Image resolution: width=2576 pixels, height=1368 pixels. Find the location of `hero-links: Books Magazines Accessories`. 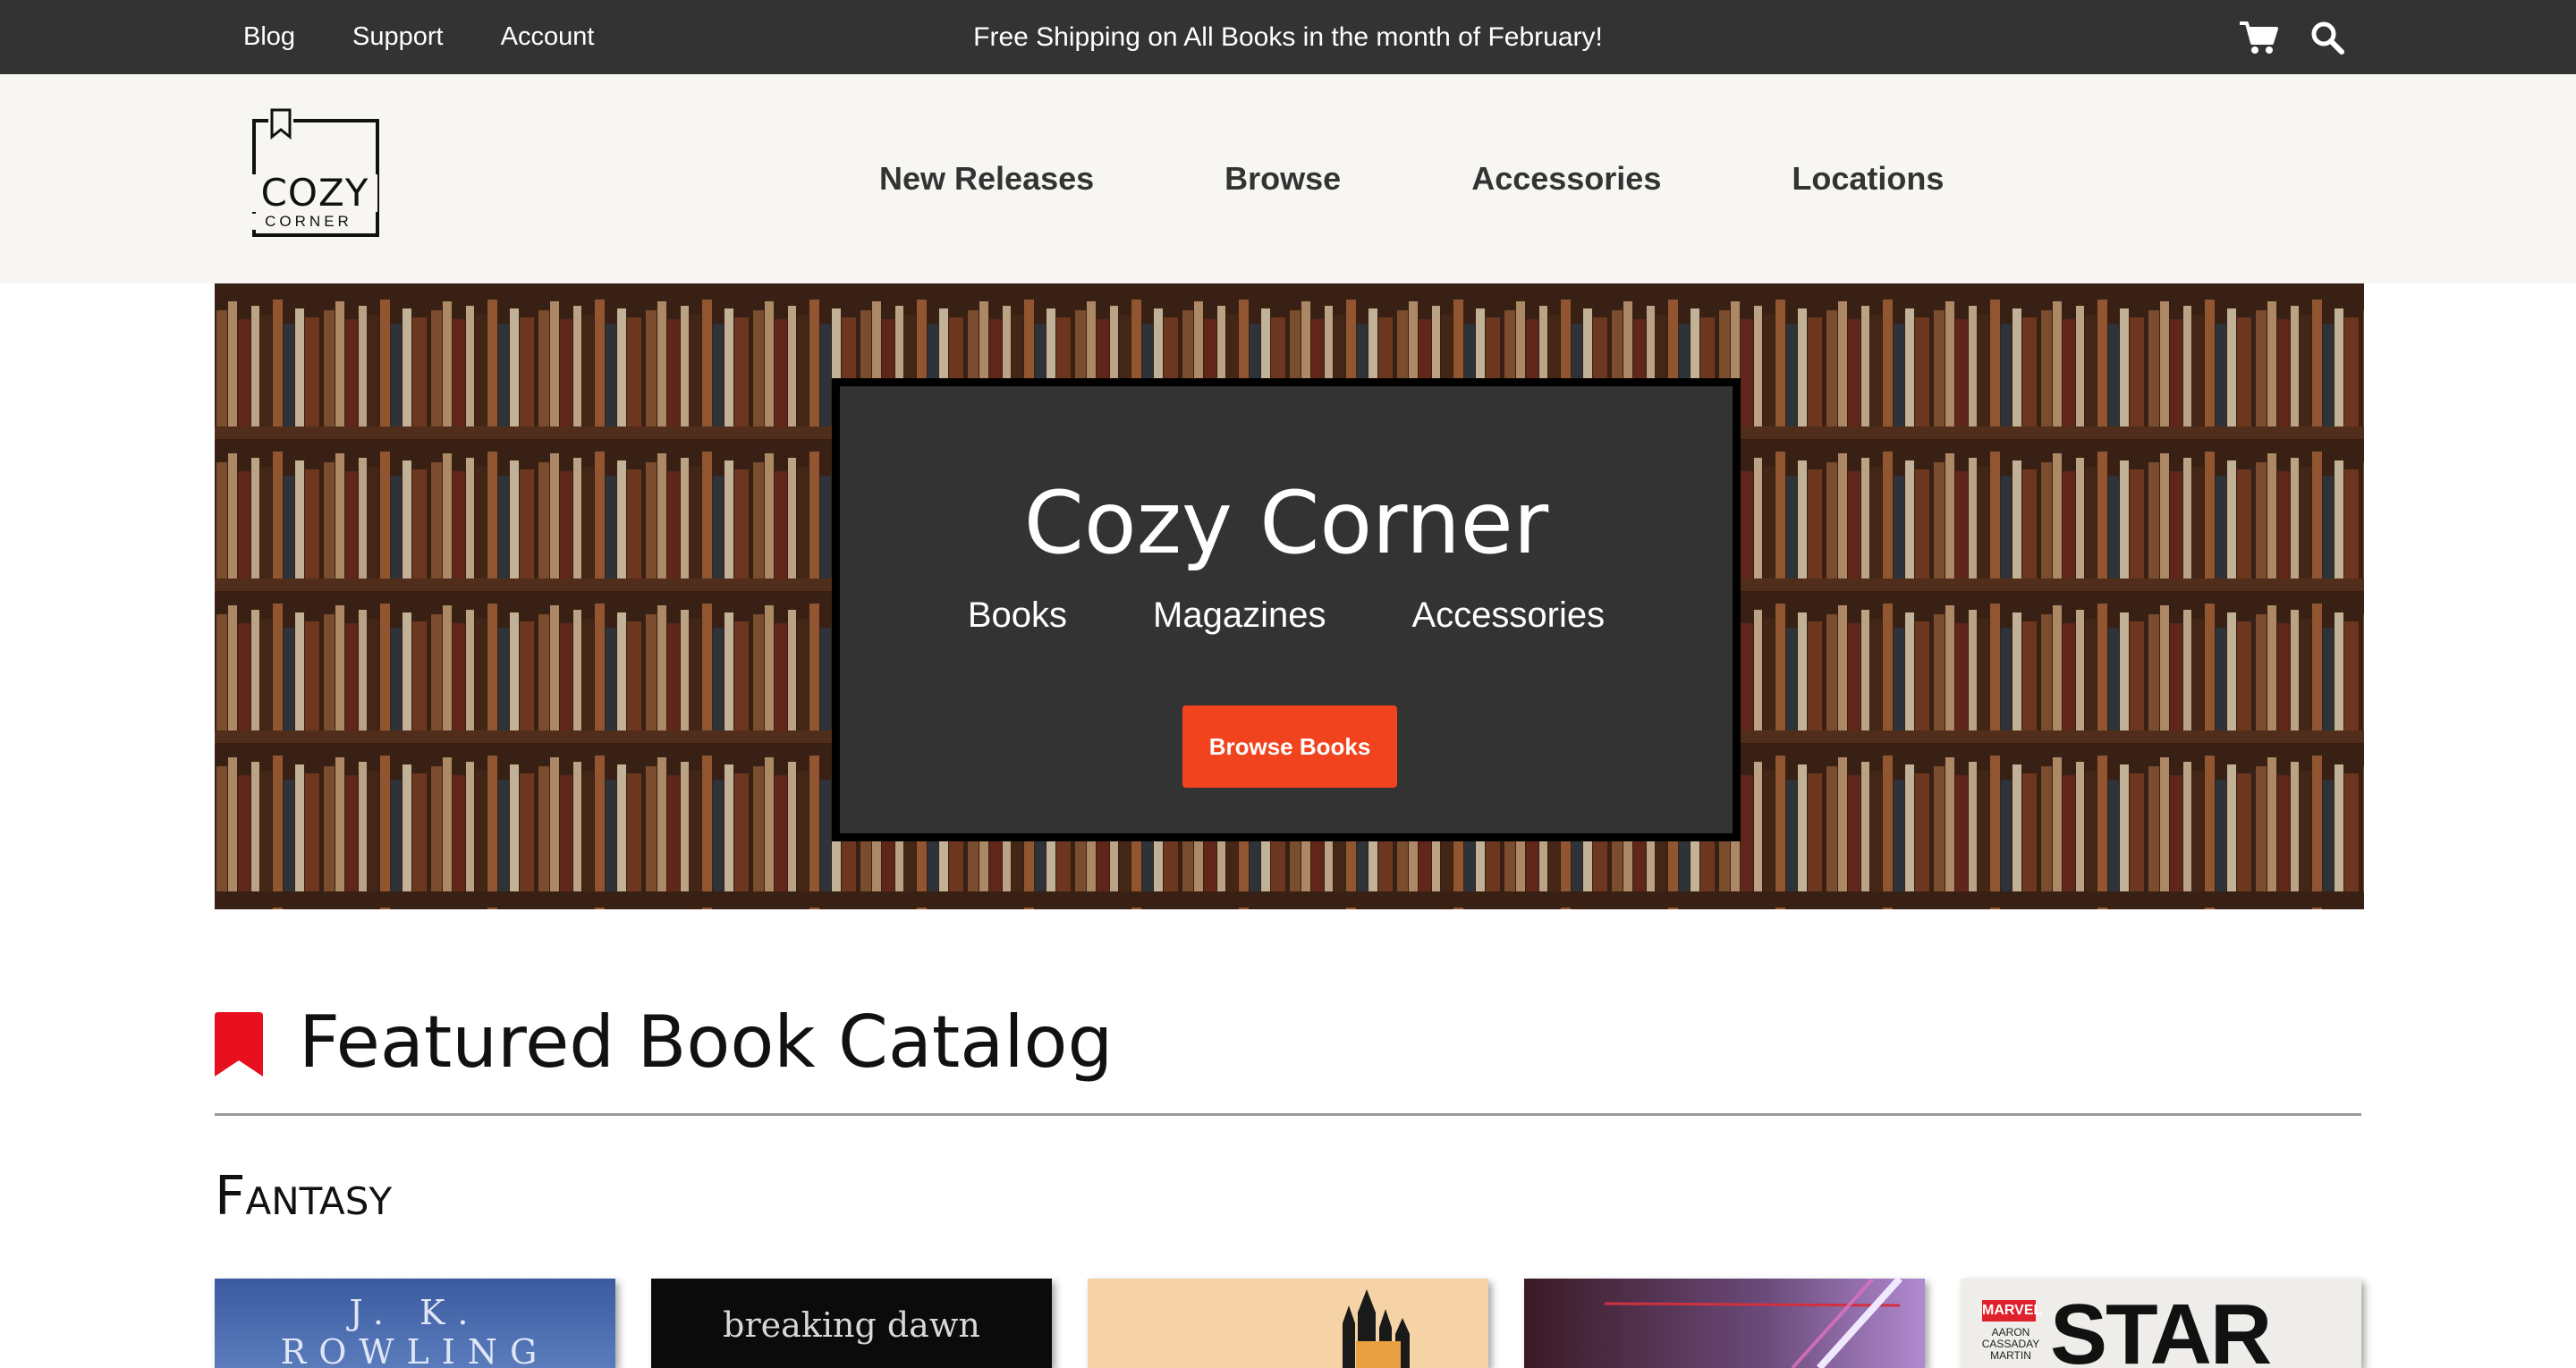

hero-links: Books Magazines Accessories is located at coordinates (1286, 616).